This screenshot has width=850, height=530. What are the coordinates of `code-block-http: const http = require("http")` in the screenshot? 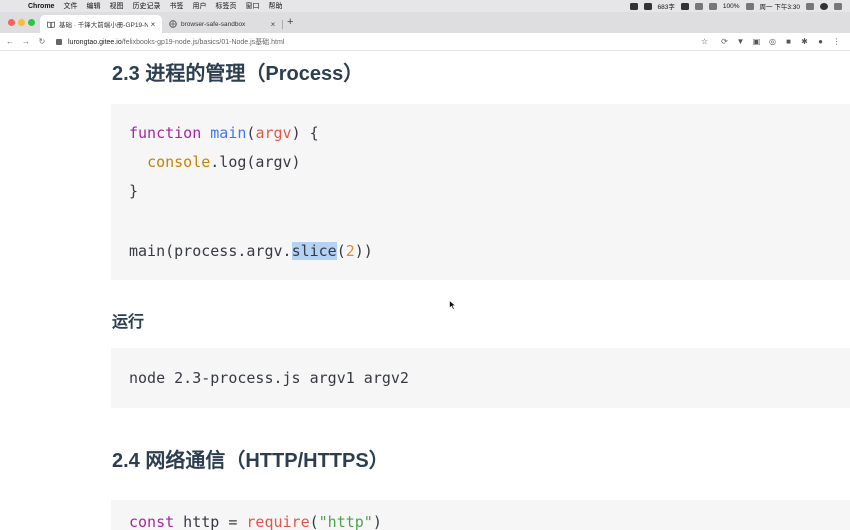 It's located at (480, 515).